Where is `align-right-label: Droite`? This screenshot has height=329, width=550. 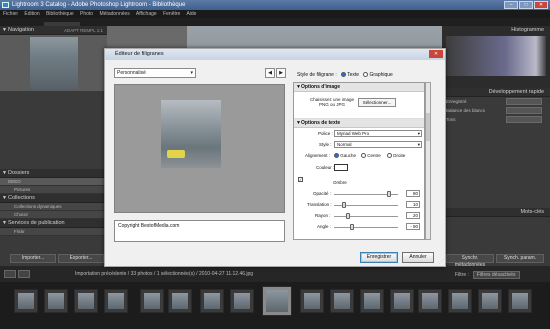
align-right-label: Droite is located at coordinates (399, 155).